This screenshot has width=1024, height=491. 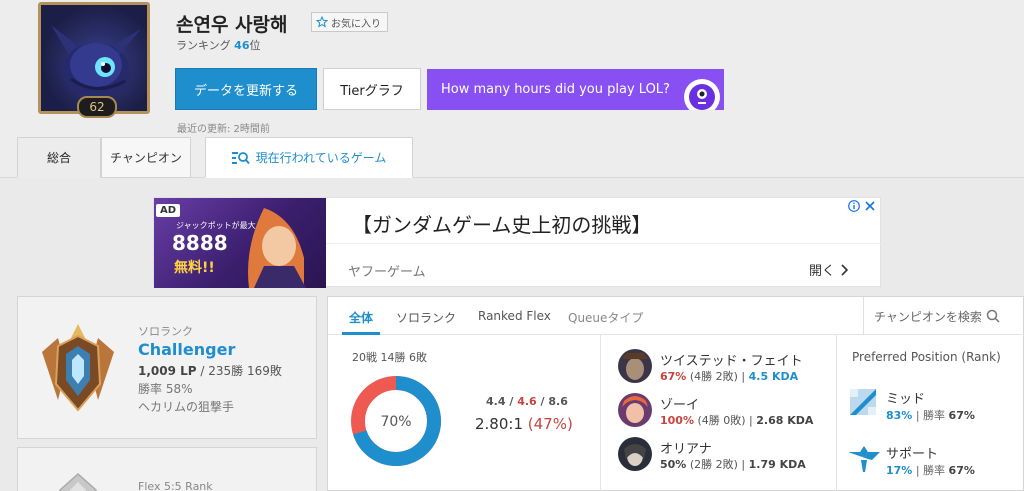 What do you see at coordinates (387, 272) in the screenshot?
I see `ad-source: ヤフーゲーム` at bounding box center [387, 272].